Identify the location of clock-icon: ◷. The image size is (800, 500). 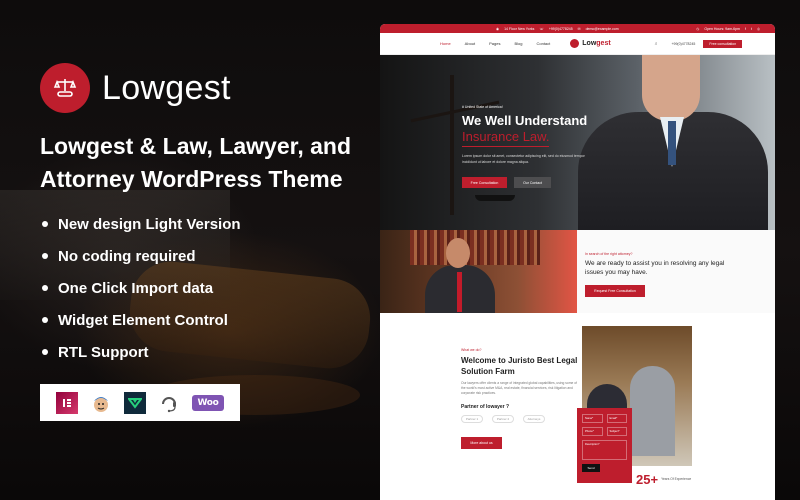
(698, 28).